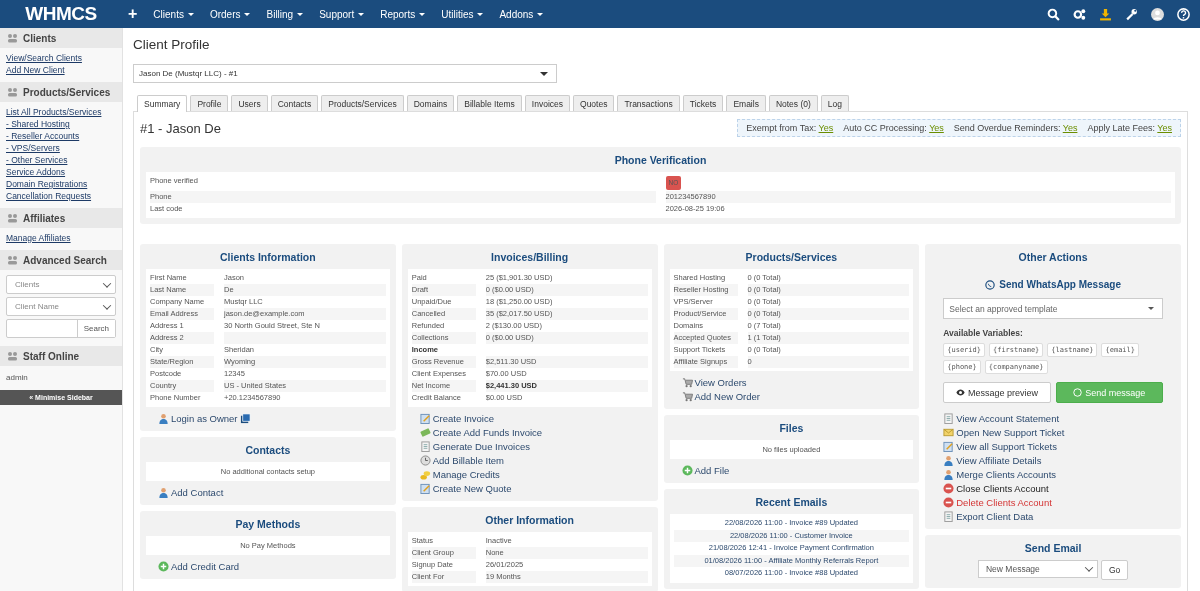 Image resolution: width=1200 pixels, height=591 pixels. What do you see at coordinates (61, 124) in the screenshot?
I see `sidebar-link: - Shared Hosting` at bounding box center [61, 124].